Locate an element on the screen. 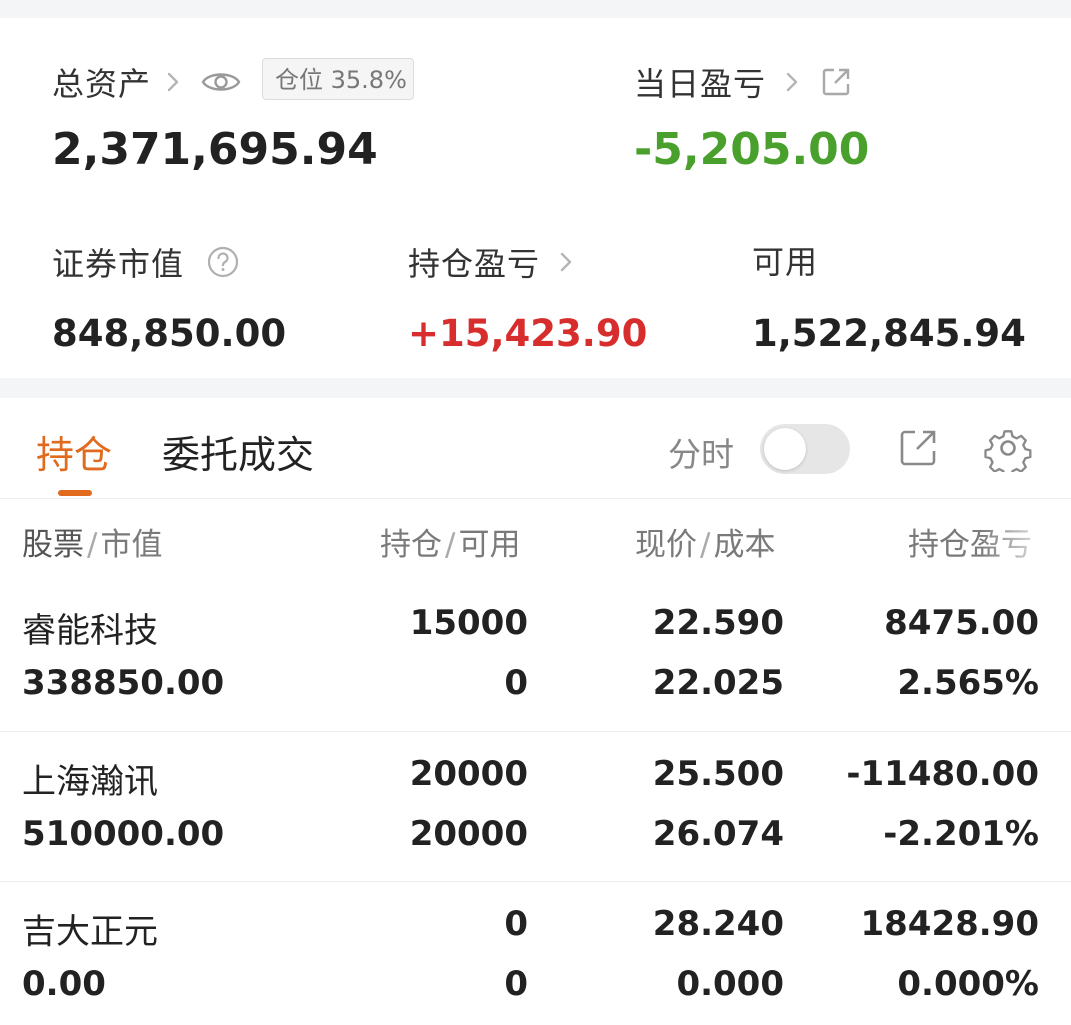 The image size is (1071, 1025). market-value-label: 证券市值 is located at coordinates (118, 264).